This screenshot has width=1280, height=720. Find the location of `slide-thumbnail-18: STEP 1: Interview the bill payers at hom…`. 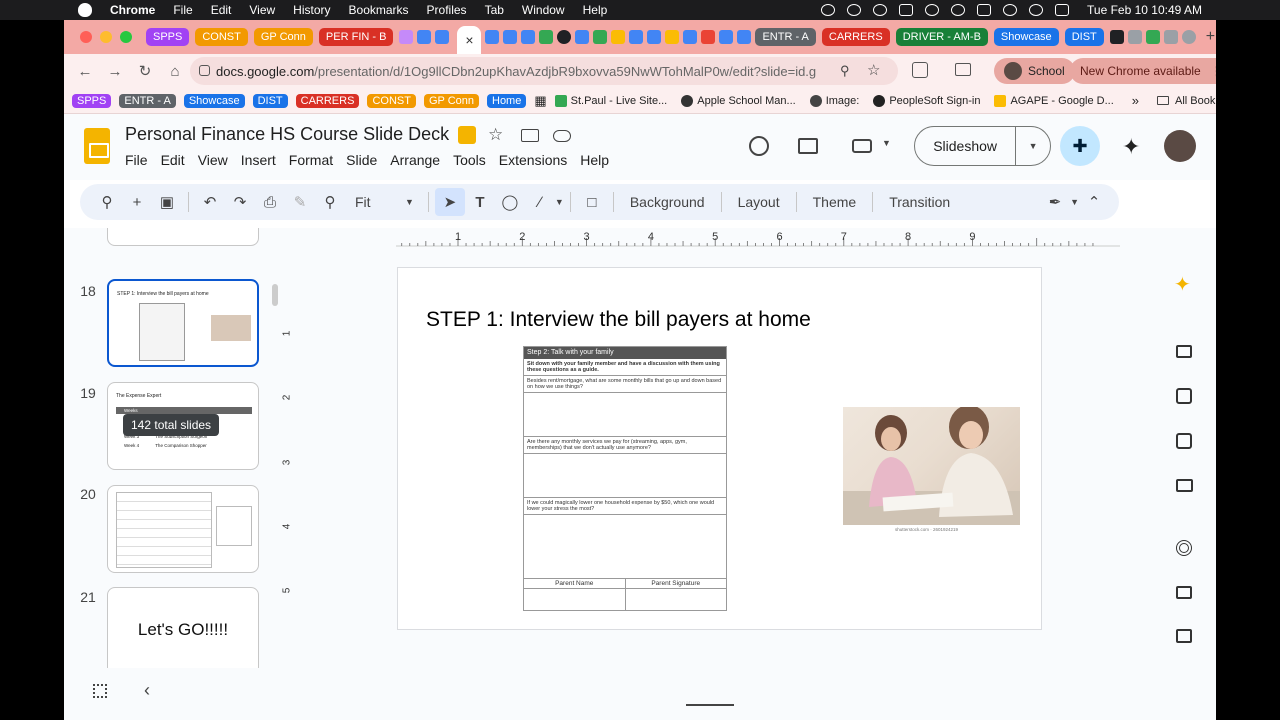

slide-thumbnail-18: STEP 1: Interview the bill payers at hom… is located at coordinates (183, 323).